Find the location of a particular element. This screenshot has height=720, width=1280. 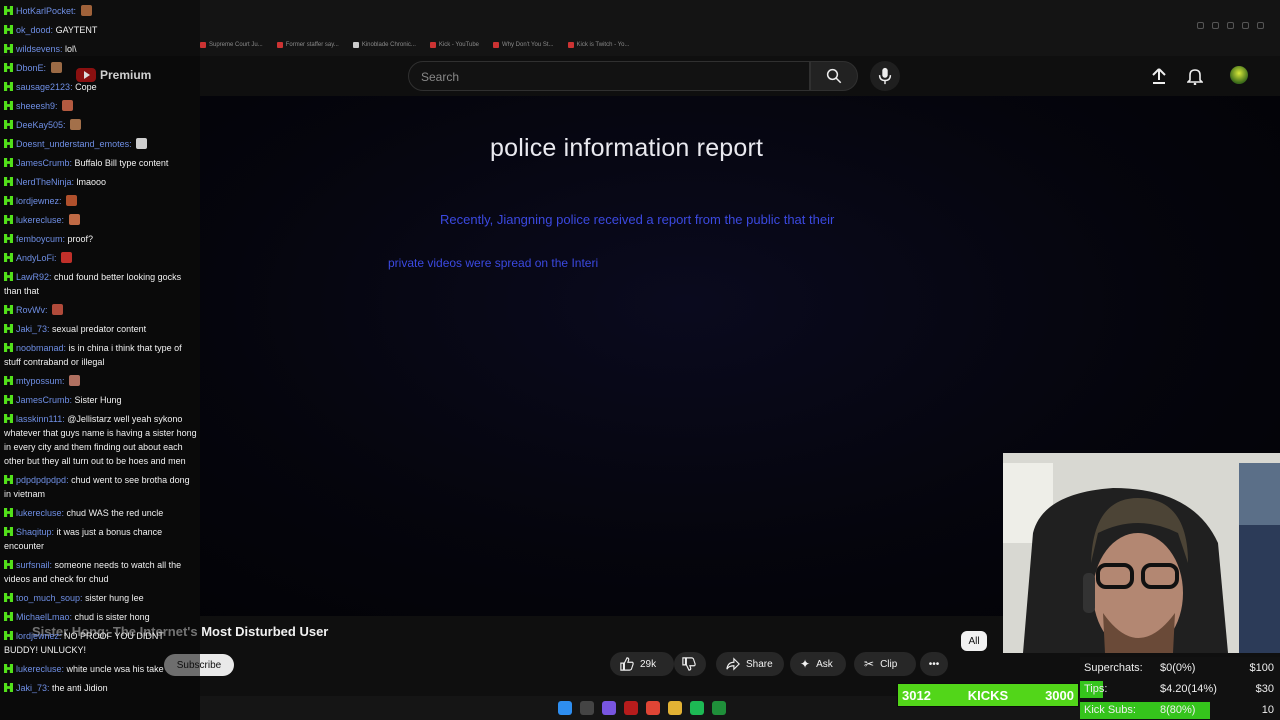

windows-start-icon is located at coordinates (565, 708).